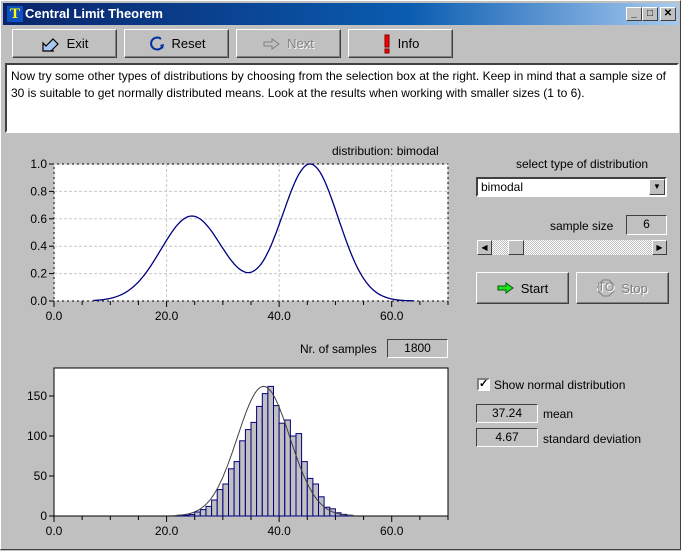 The image size is (681, 551). I want to click on show-normal-label: Show normal distribution, so click(560, 385).